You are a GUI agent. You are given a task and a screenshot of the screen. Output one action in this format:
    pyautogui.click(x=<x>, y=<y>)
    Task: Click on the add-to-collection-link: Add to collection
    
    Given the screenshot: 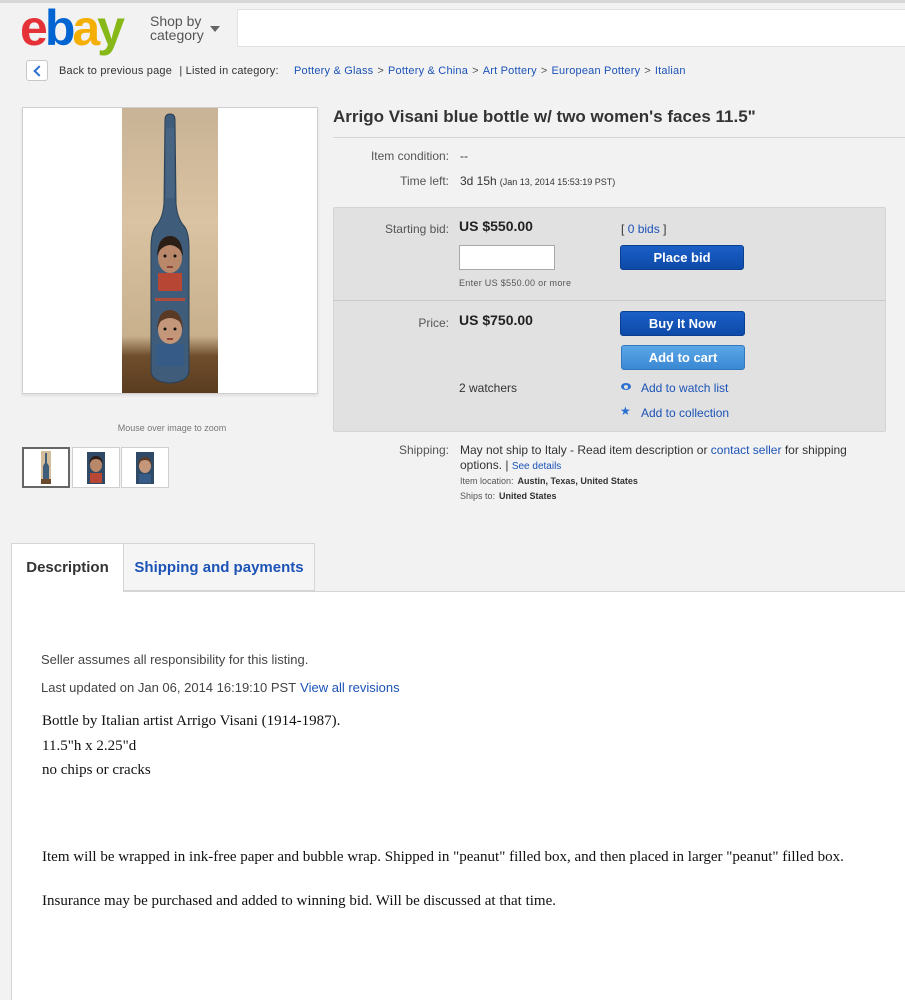 What is the action you would take?
    pyautogui.click(x=685, y=413)
    